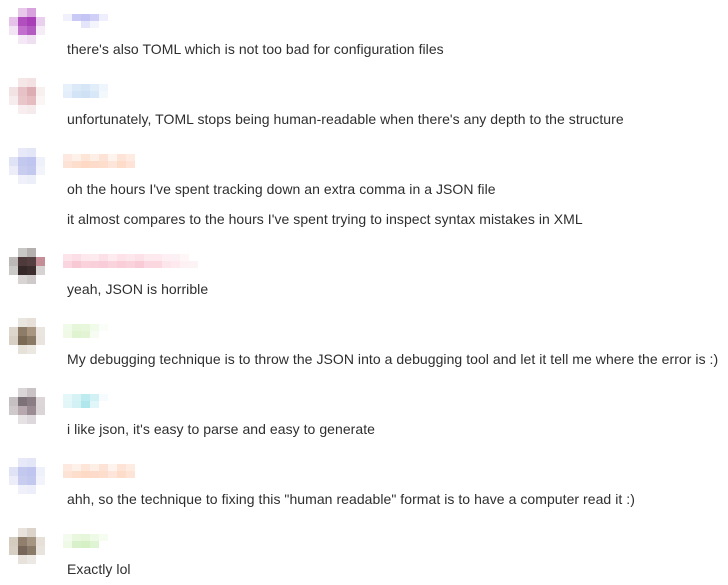 Image resolution: width=728 pixels, height=585 pixels. I want to click on message-text: yeah, JSON is horrible, so click(138, 289).